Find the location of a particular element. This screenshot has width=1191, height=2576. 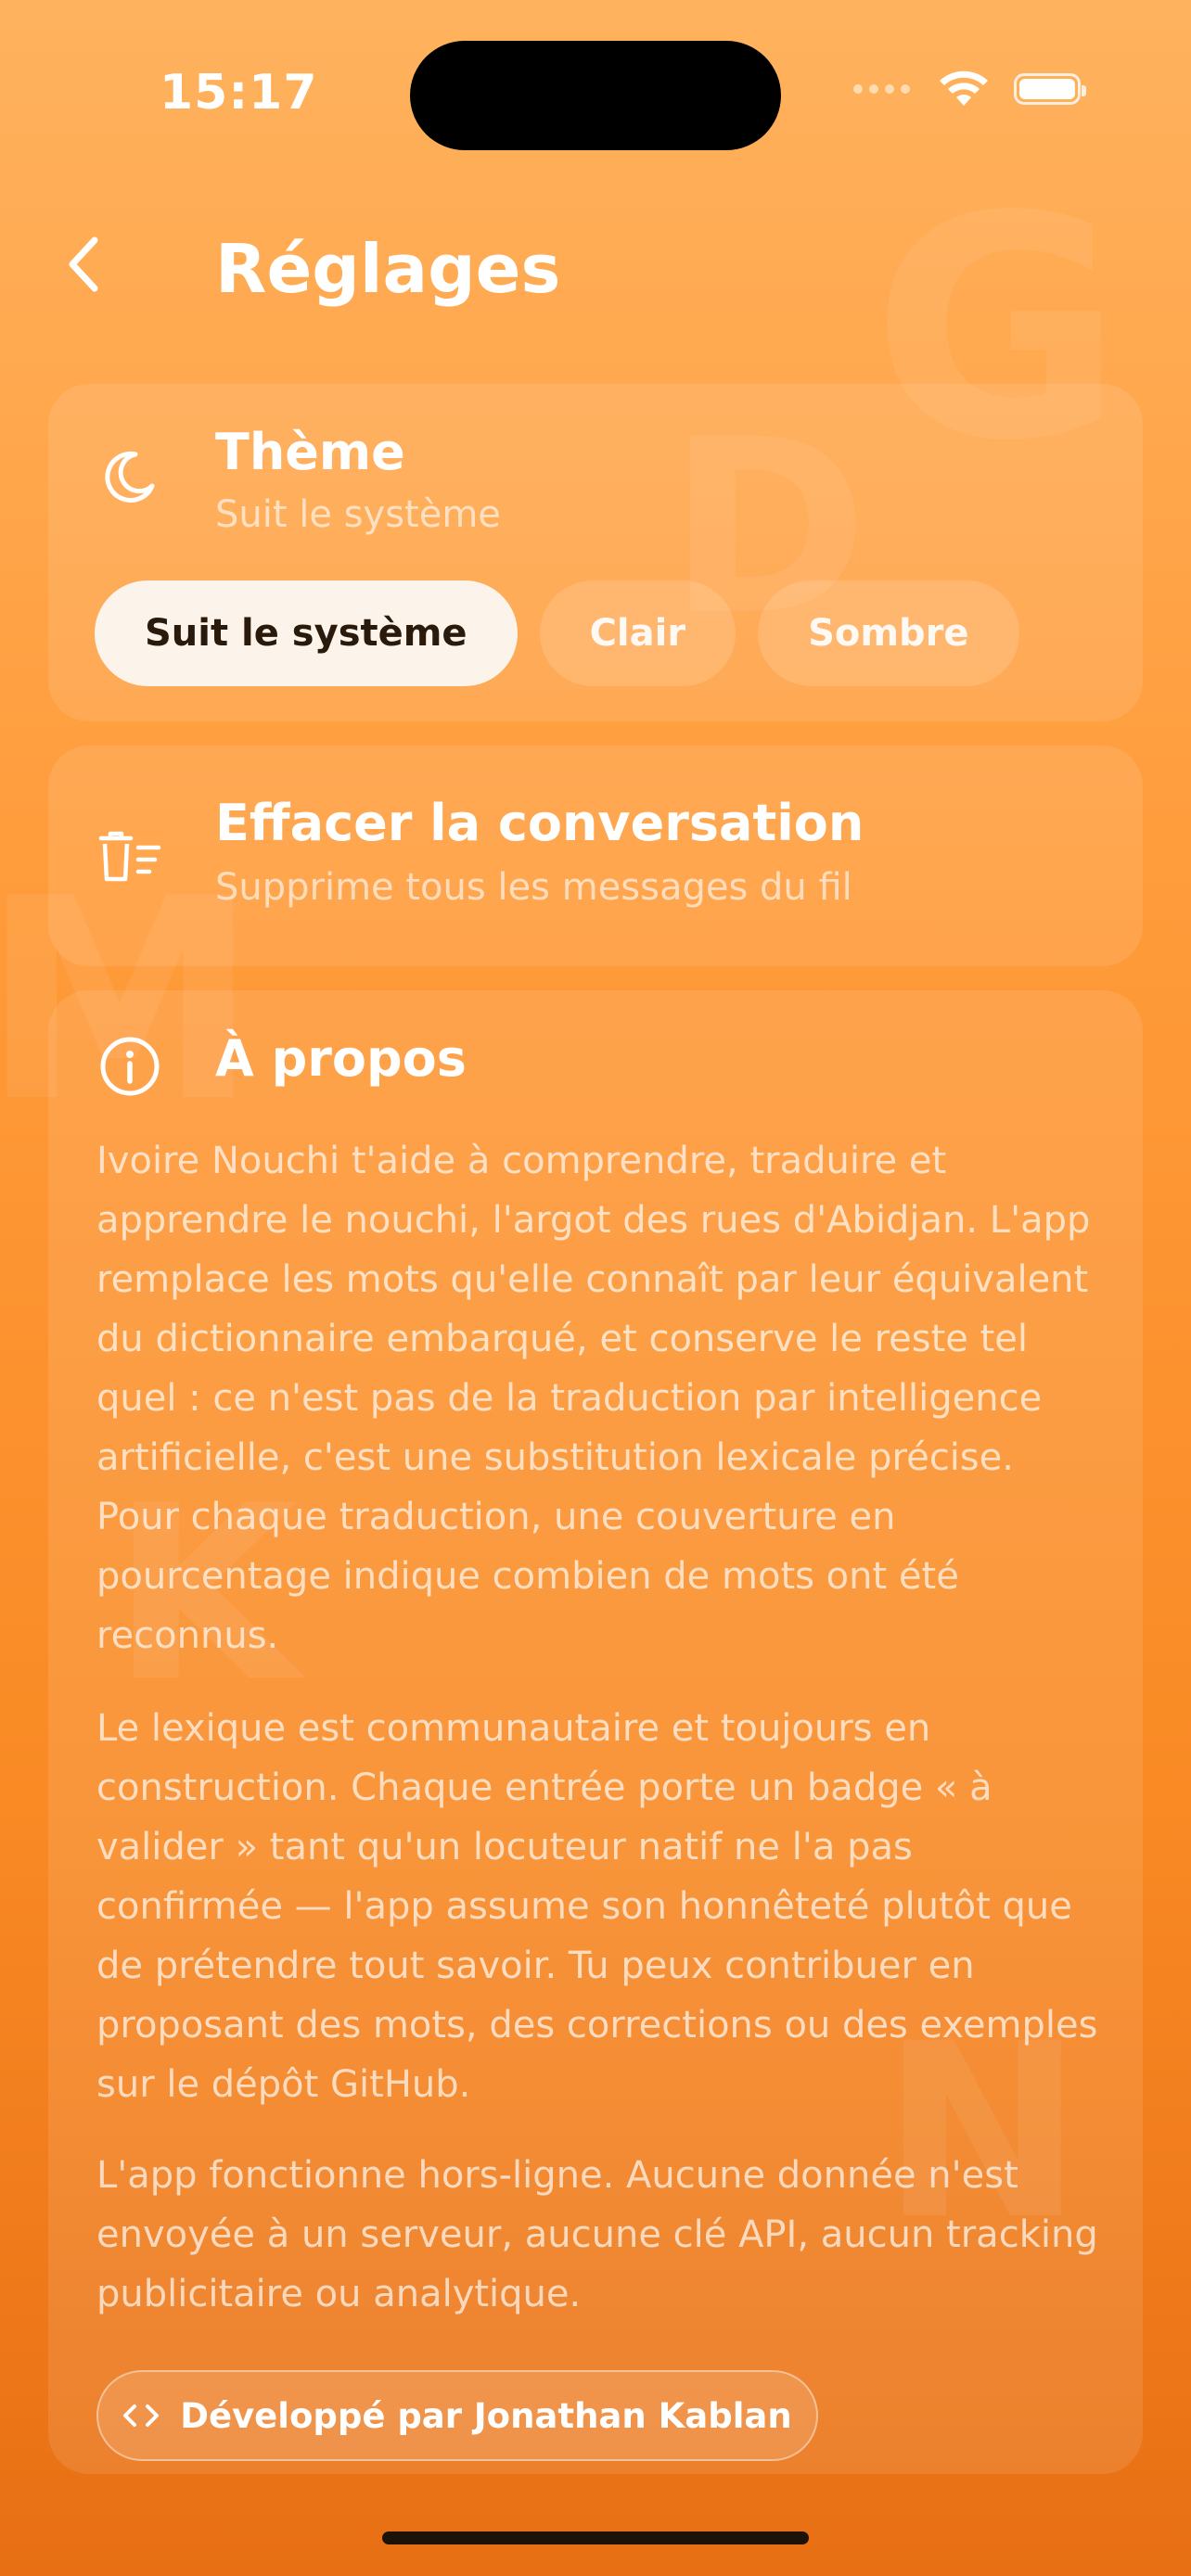

clear-conversation-subtitle: Supprime tous les messages du fil is located at coordinates (533, 887).